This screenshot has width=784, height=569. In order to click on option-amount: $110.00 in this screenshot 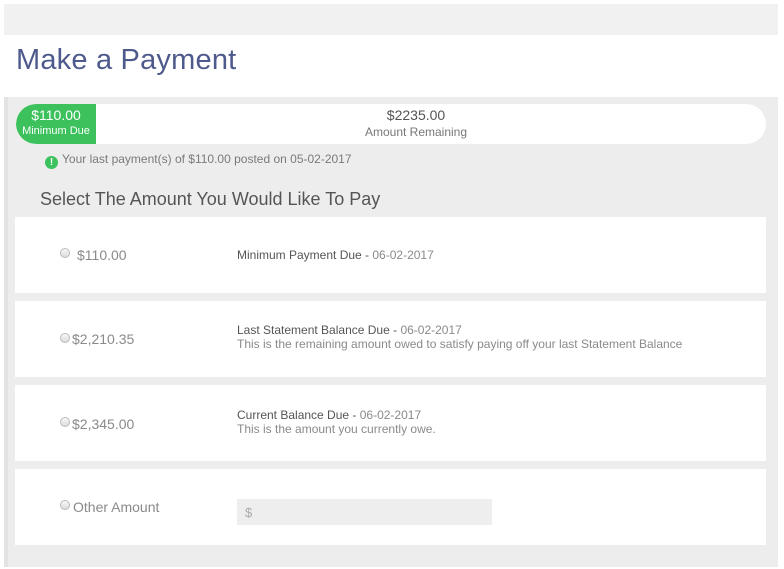, I will do `click(102, 255)`.